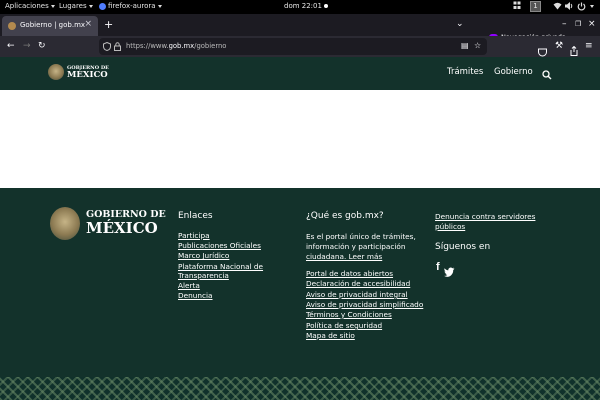 The height and width of the screenshot is (400, 600). I want to click on reader-view-icon: ▤, so click(465, 46).